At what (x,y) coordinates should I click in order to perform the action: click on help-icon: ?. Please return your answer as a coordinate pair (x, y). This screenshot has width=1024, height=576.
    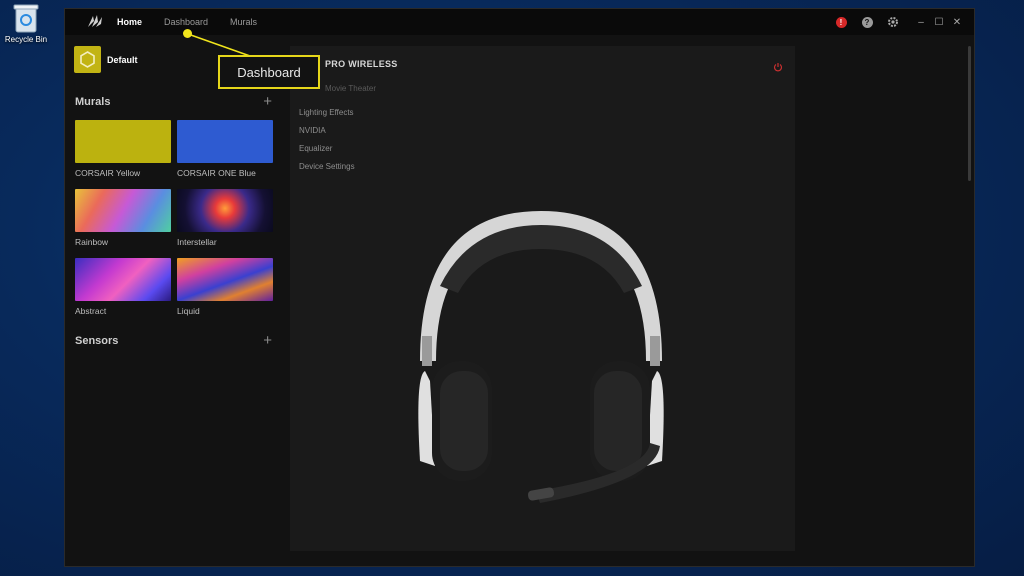
    Looking at the image, I should click on (867, 22).